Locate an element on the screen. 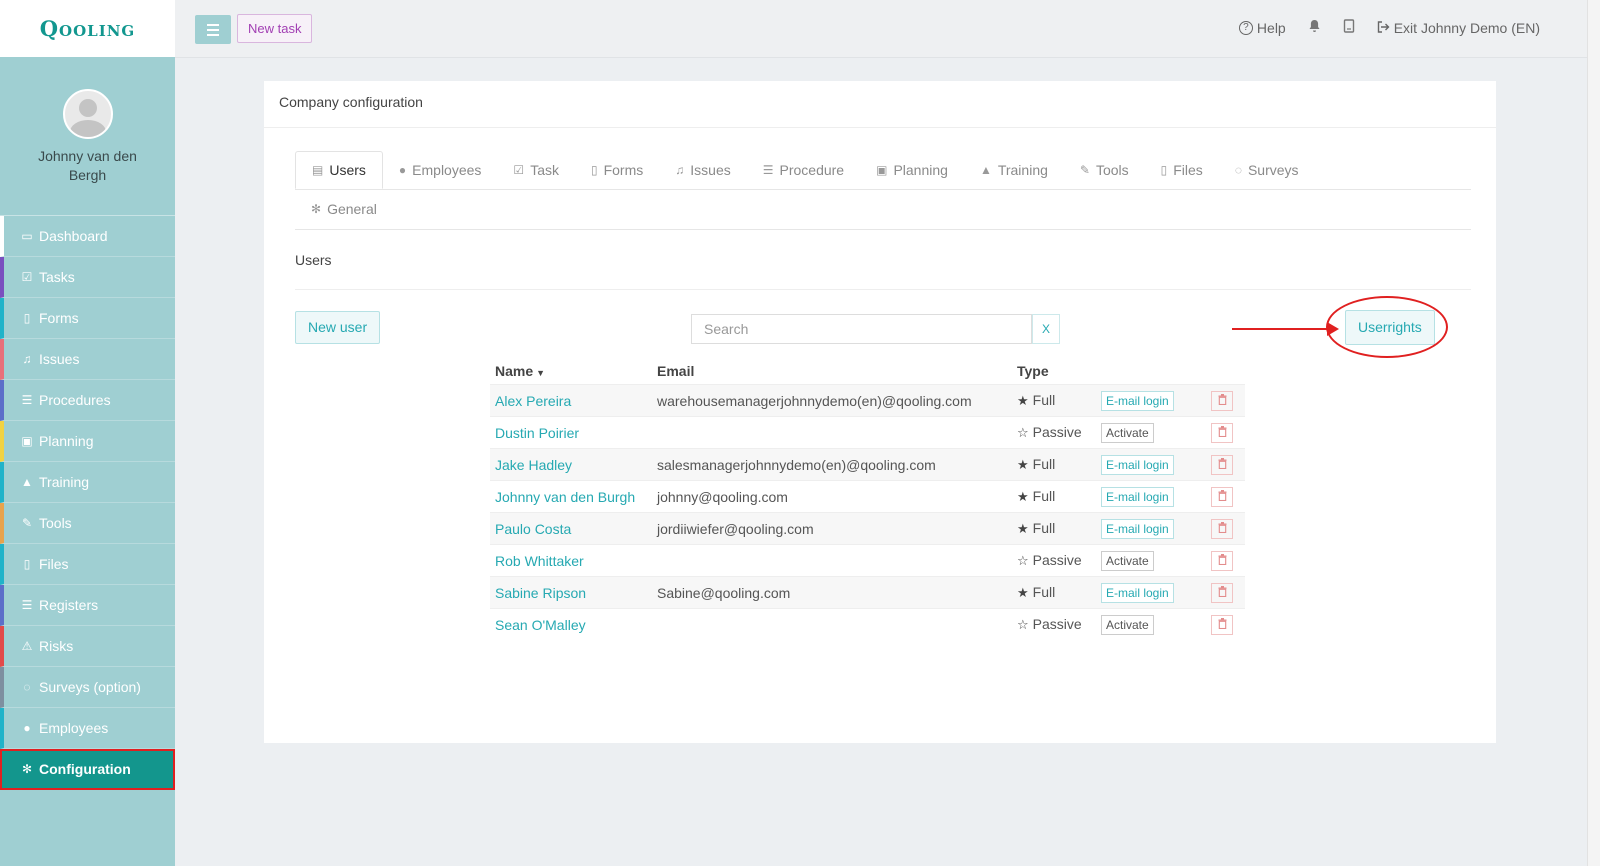 This screenshot has height=866, width=1600. column-header-email: Email is located at coordinates (832, 371).